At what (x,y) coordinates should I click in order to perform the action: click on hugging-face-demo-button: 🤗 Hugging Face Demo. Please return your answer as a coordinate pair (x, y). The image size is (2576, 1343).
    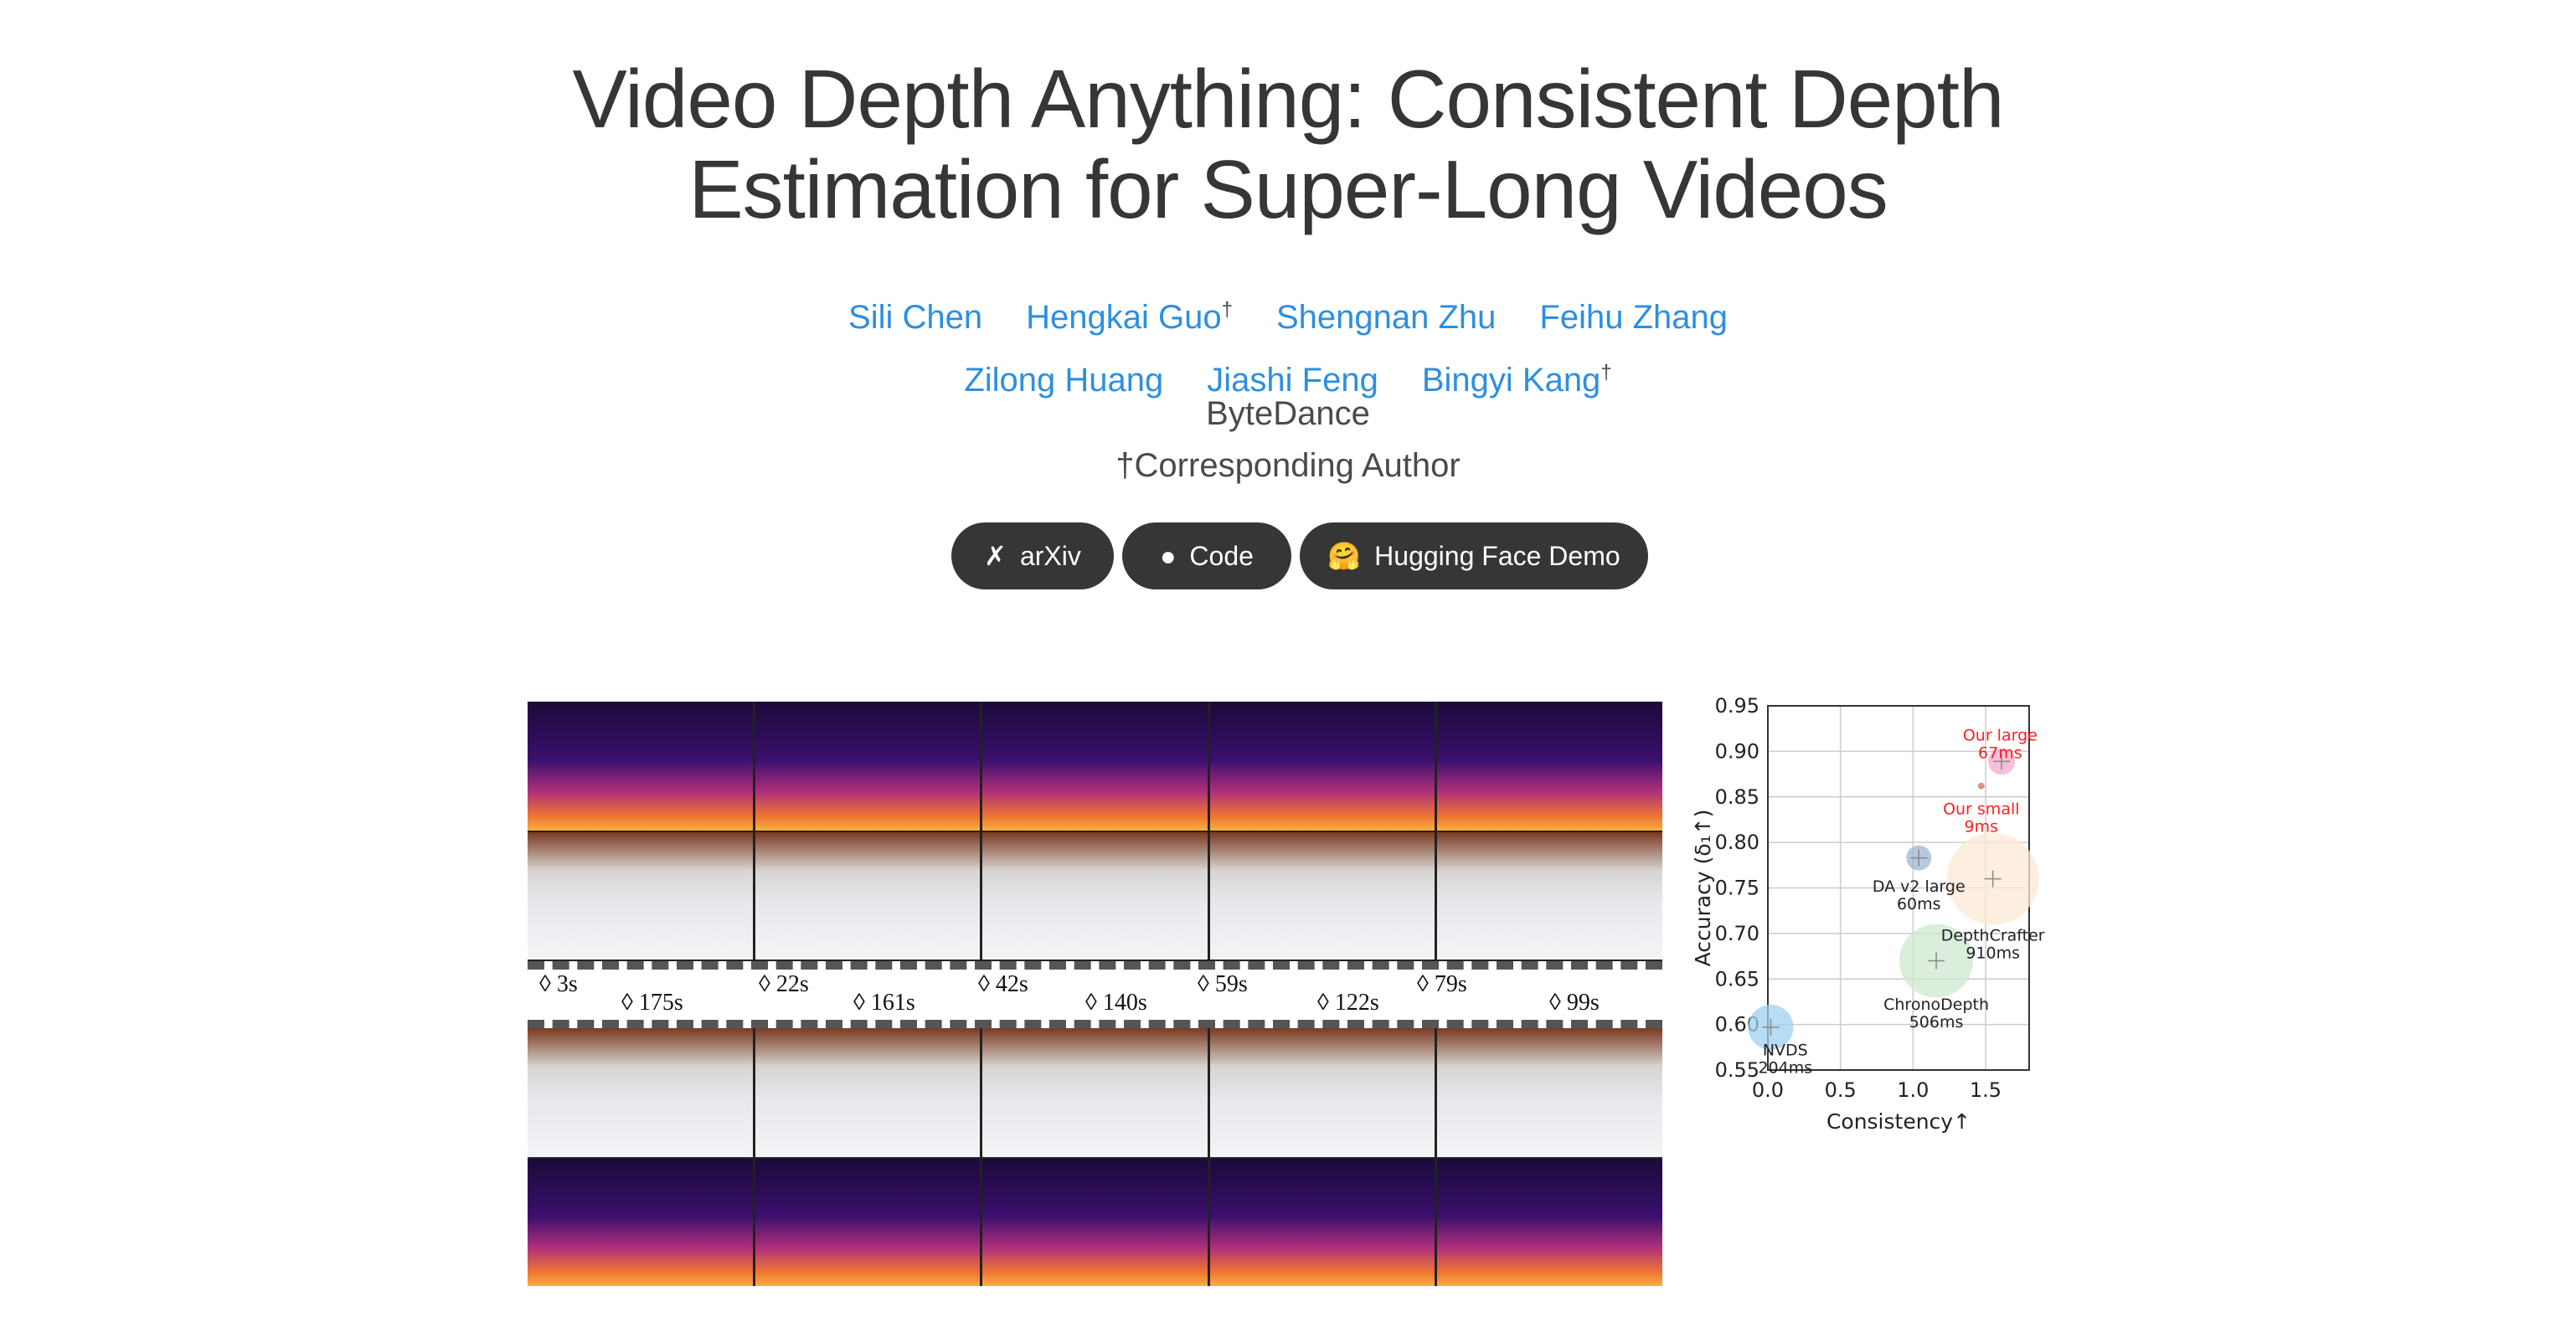
    Looking at the image, I should click on (1474, 555).